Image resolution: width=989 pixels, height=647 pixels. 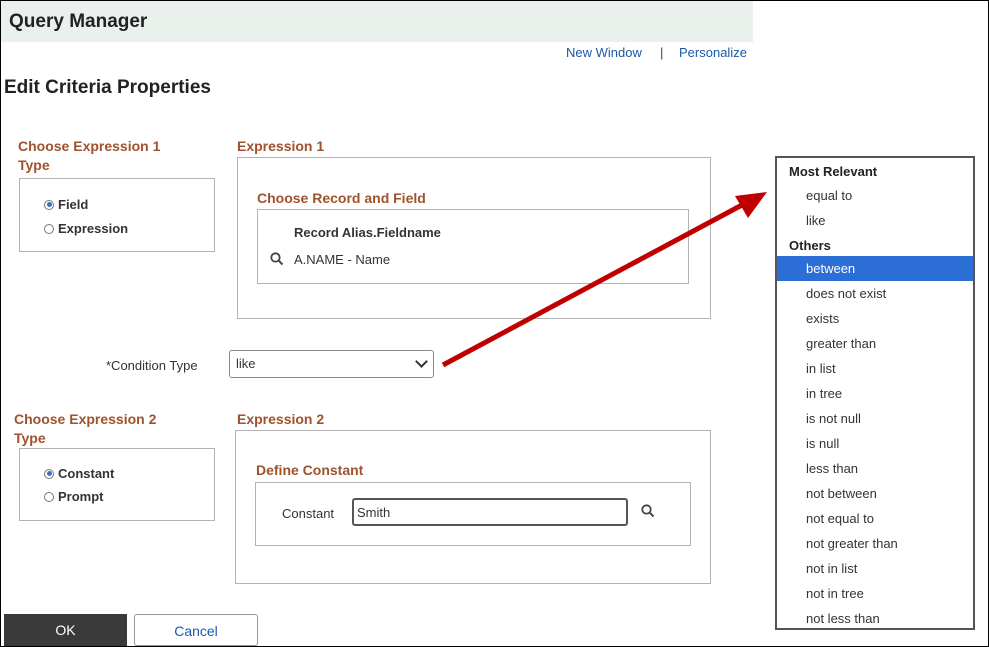 I want to click on constant-value: Smith, so click(x=374, y=512).